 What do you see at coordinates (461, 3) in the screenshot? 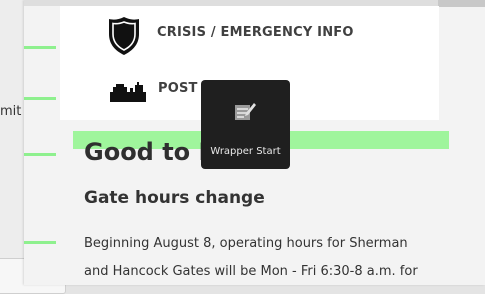
I see `top-strip-tab` at bounding box center [461, 3].